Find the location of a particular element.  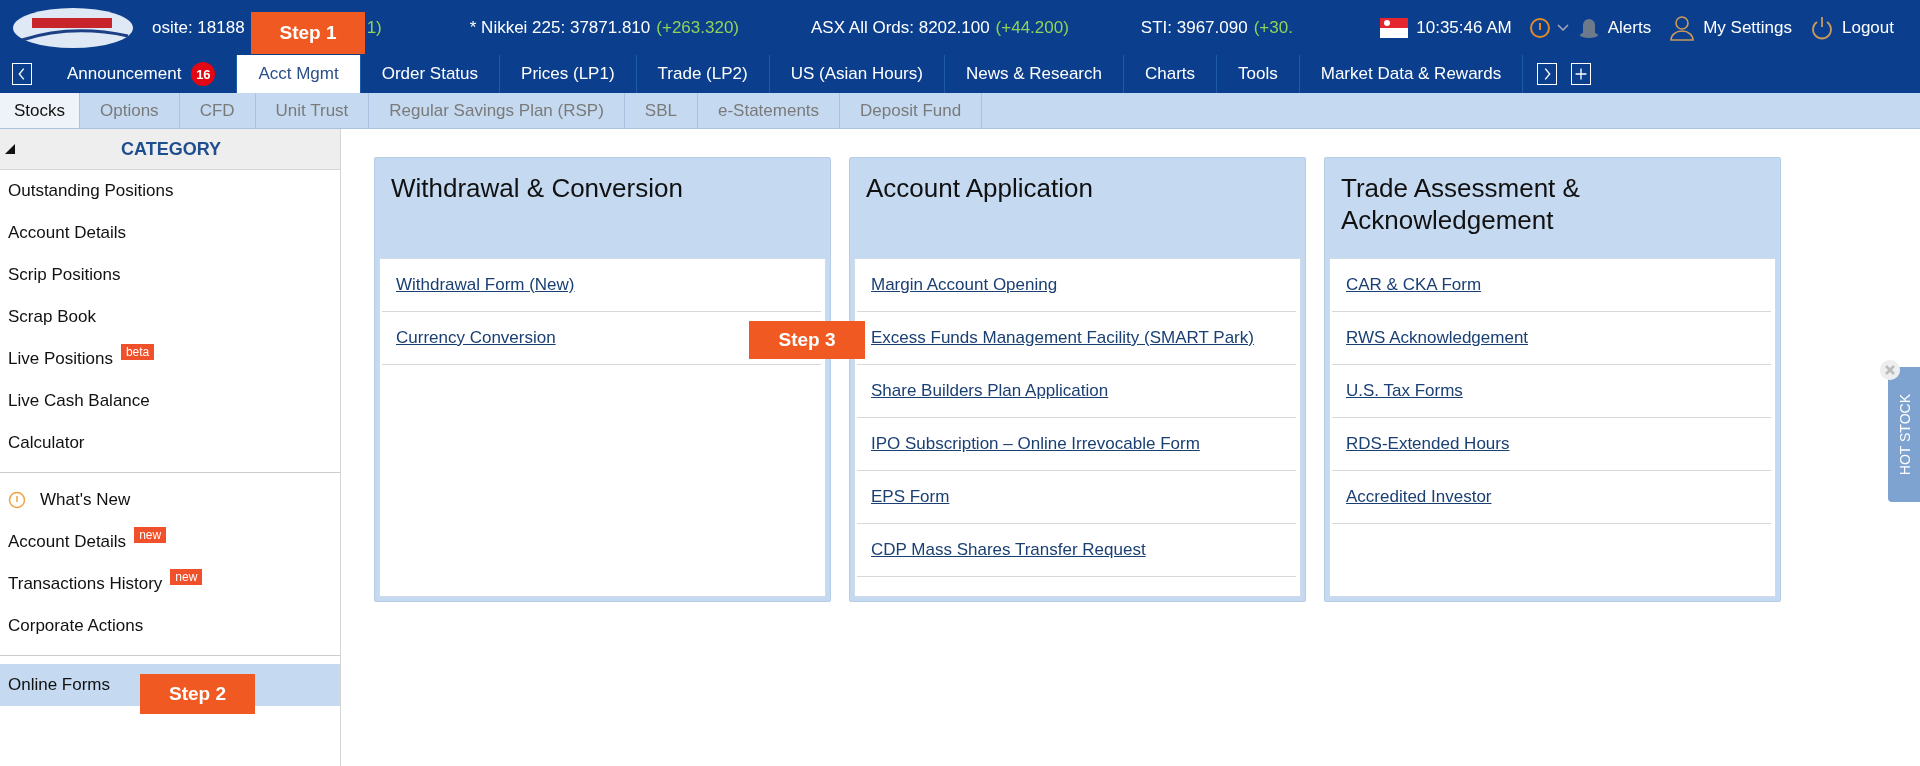

item-tag: beta is located at coordinates (137, 352).